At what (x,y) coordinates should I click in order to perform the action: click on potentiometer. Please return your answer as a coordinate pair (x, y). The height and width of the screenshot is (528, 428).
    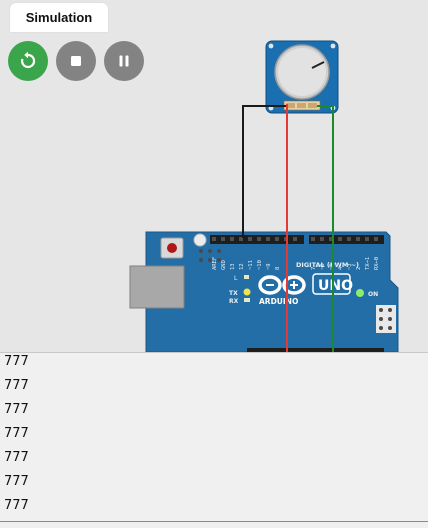
    Looking at the image, I should click on (302, 77).